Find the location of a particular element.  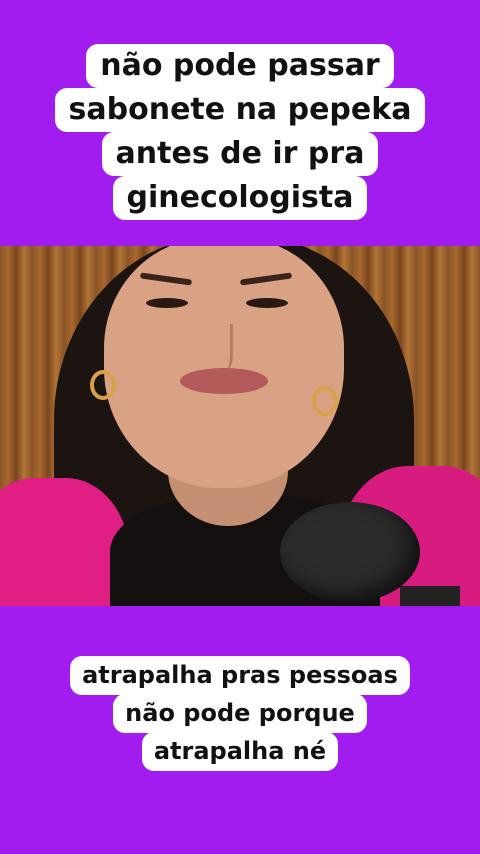

left-eye is located at coordinates (167, 303).